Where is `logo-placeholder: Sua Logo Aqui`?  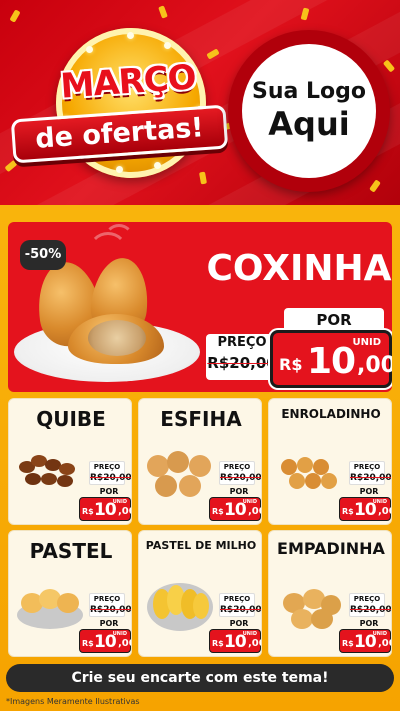
logo-placeholder: Sua Logo Aqui is located at coordinates (309, 111).